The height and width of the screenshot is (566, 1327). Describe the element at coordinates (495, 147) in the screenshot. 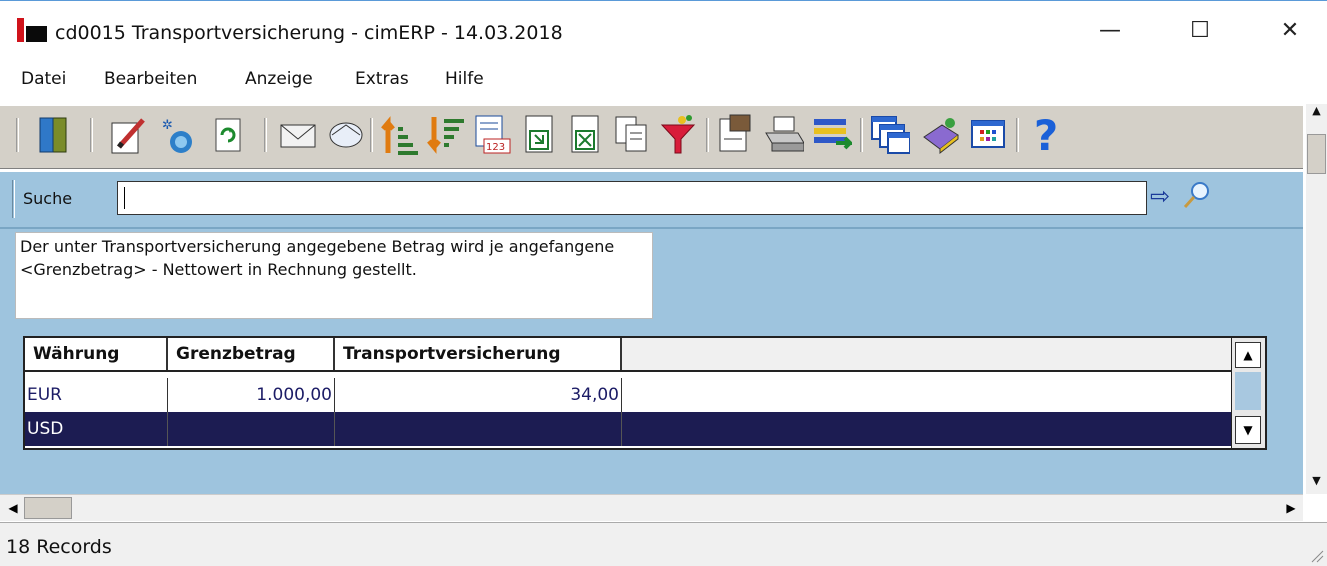

I see `svg-text: 123` at that location.